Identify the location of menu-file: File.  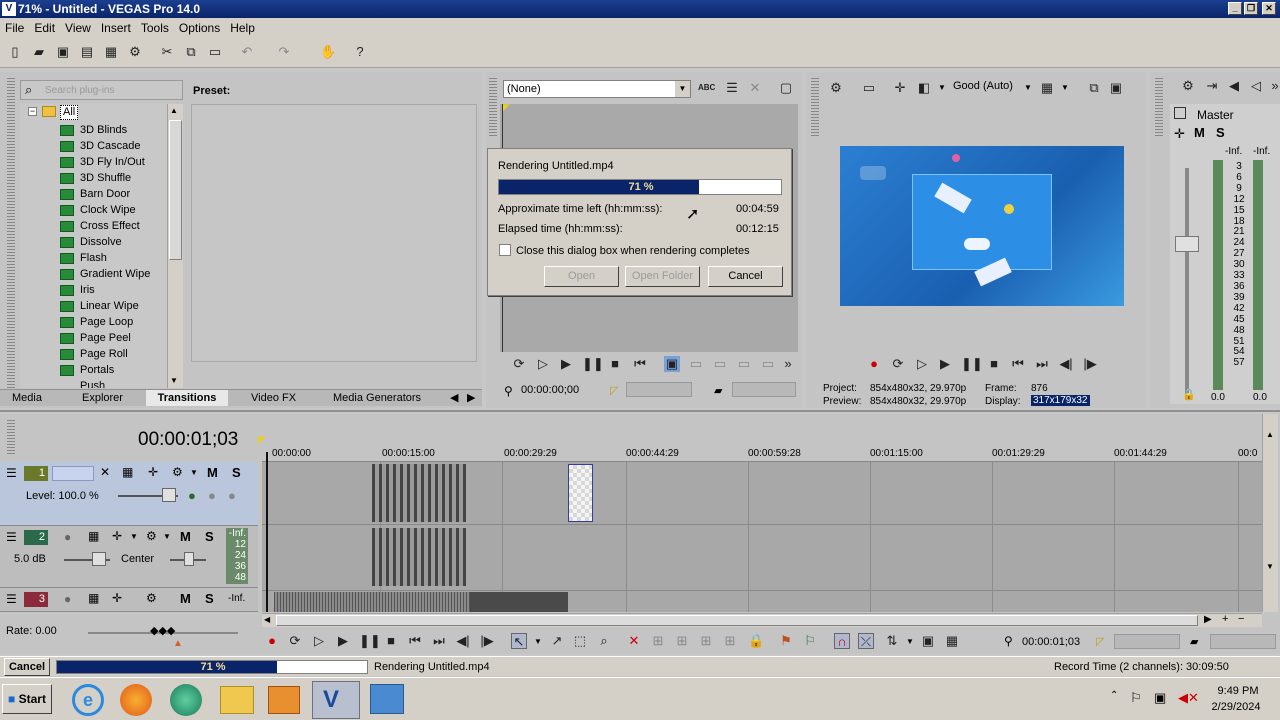
(14, 28).